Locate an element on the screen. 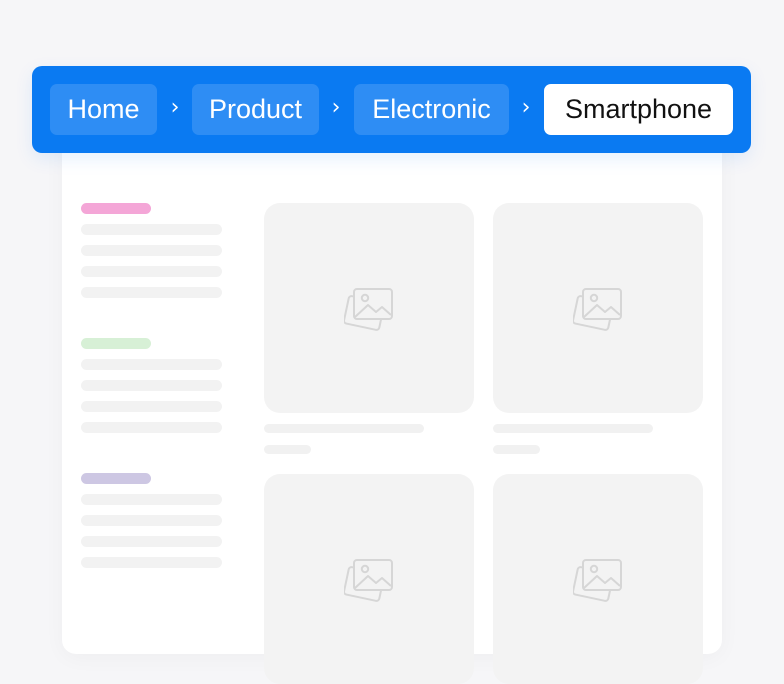  breadcrumb: Home › Product › Electronic › Smartphone is located at coordinates (391, 109).